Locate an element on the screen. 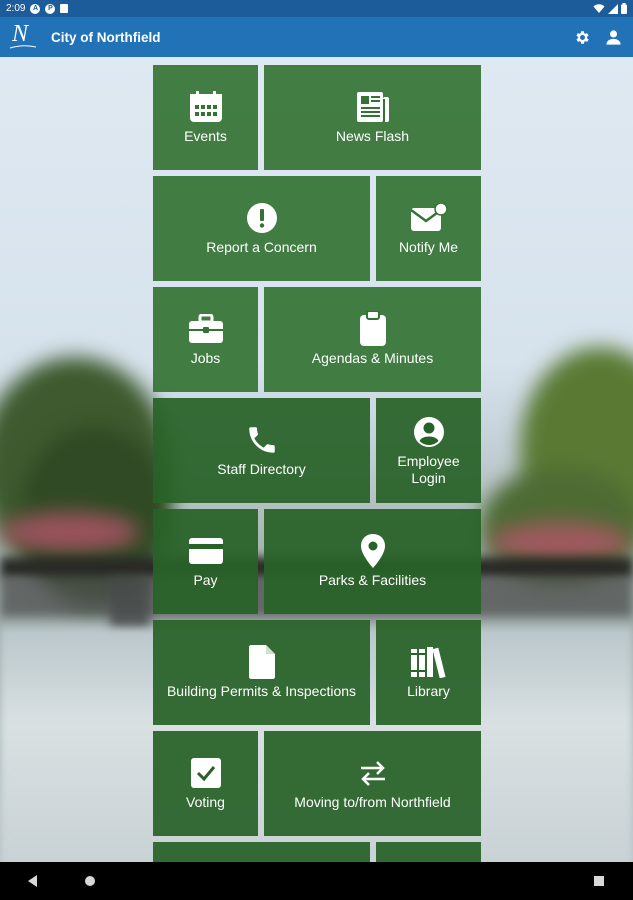 This screenshot has width=633, height=900. map-pin-icon is located at coordinates (373, 551).